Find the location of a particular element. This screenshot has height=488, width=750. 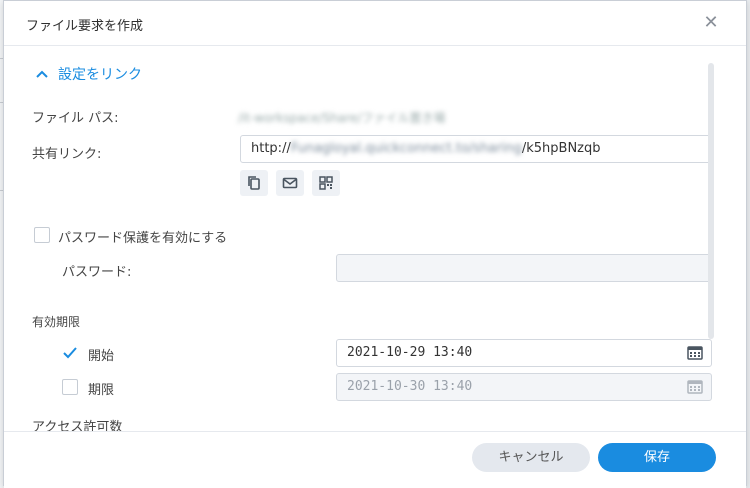

expiry-heading: 有効期限 is located at coordinates (56, 322).